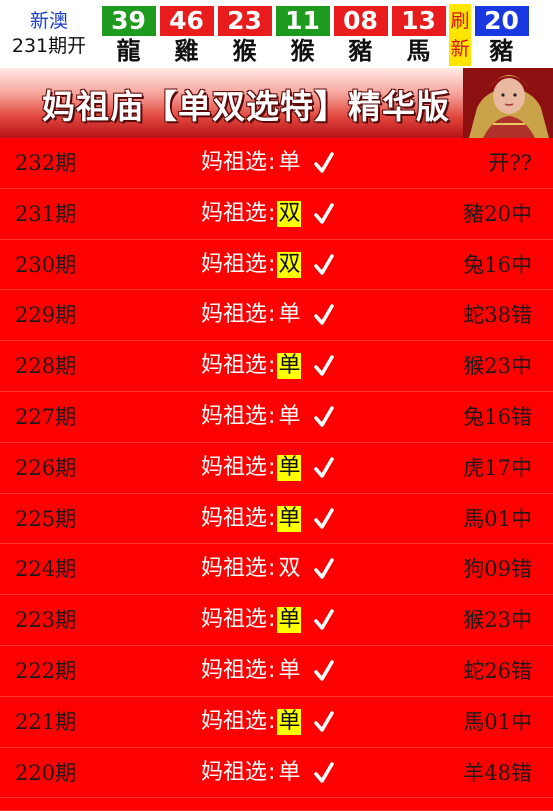 The height and width of the screenshot is (811, 553). Describe the element at coordinates (246, 106) in the screenshot. I see `banner-title: 妈祖庙【单双选特】精华版` at that location.